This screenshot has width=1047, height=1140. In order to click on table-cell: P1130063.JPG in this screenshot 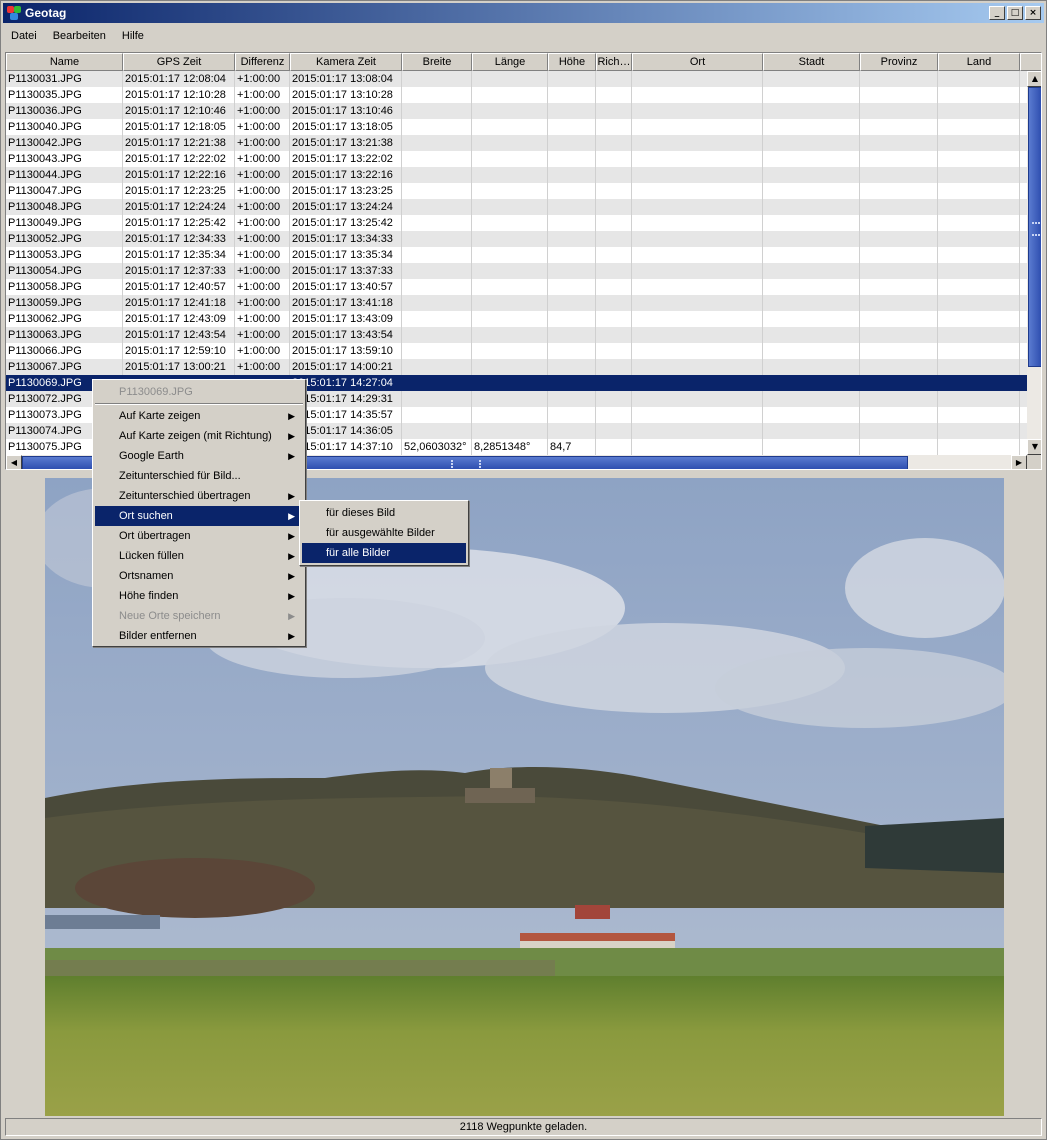, I will do `click(64, 335)`.